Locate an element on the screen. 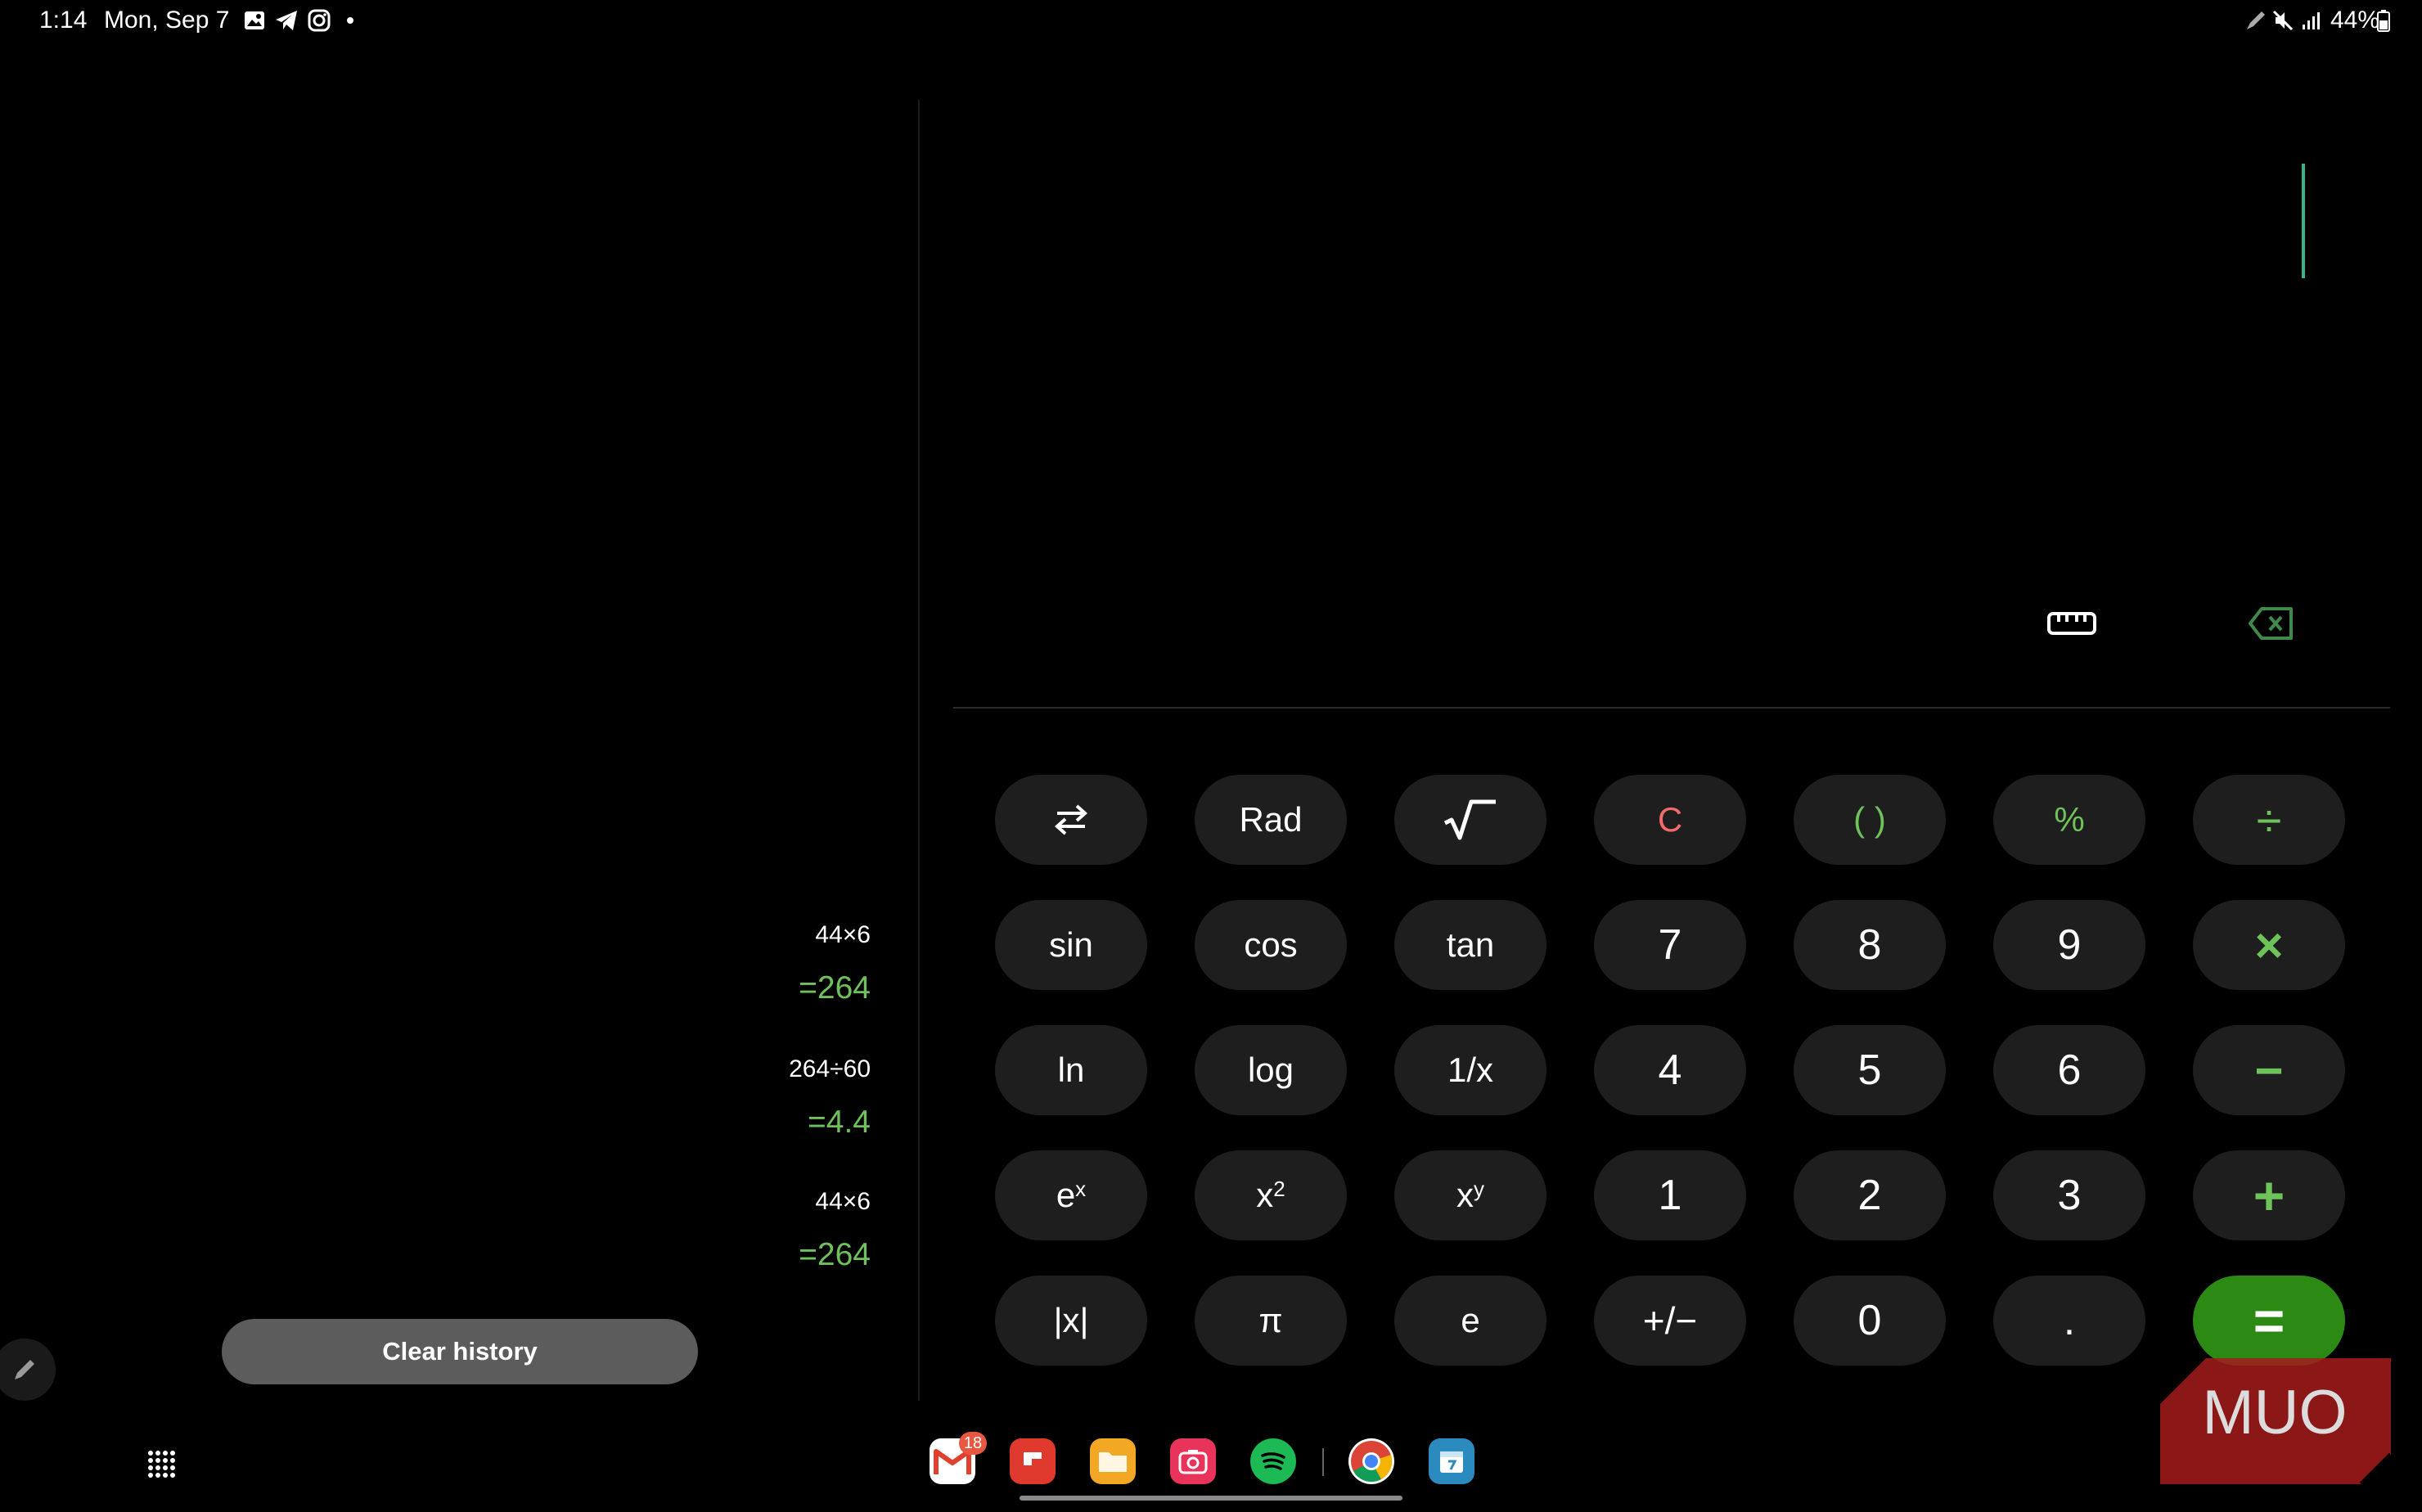 The width and height of the screenshot is (2422, 1512). ln-button: ln is located at coordinates (1071, 1070).